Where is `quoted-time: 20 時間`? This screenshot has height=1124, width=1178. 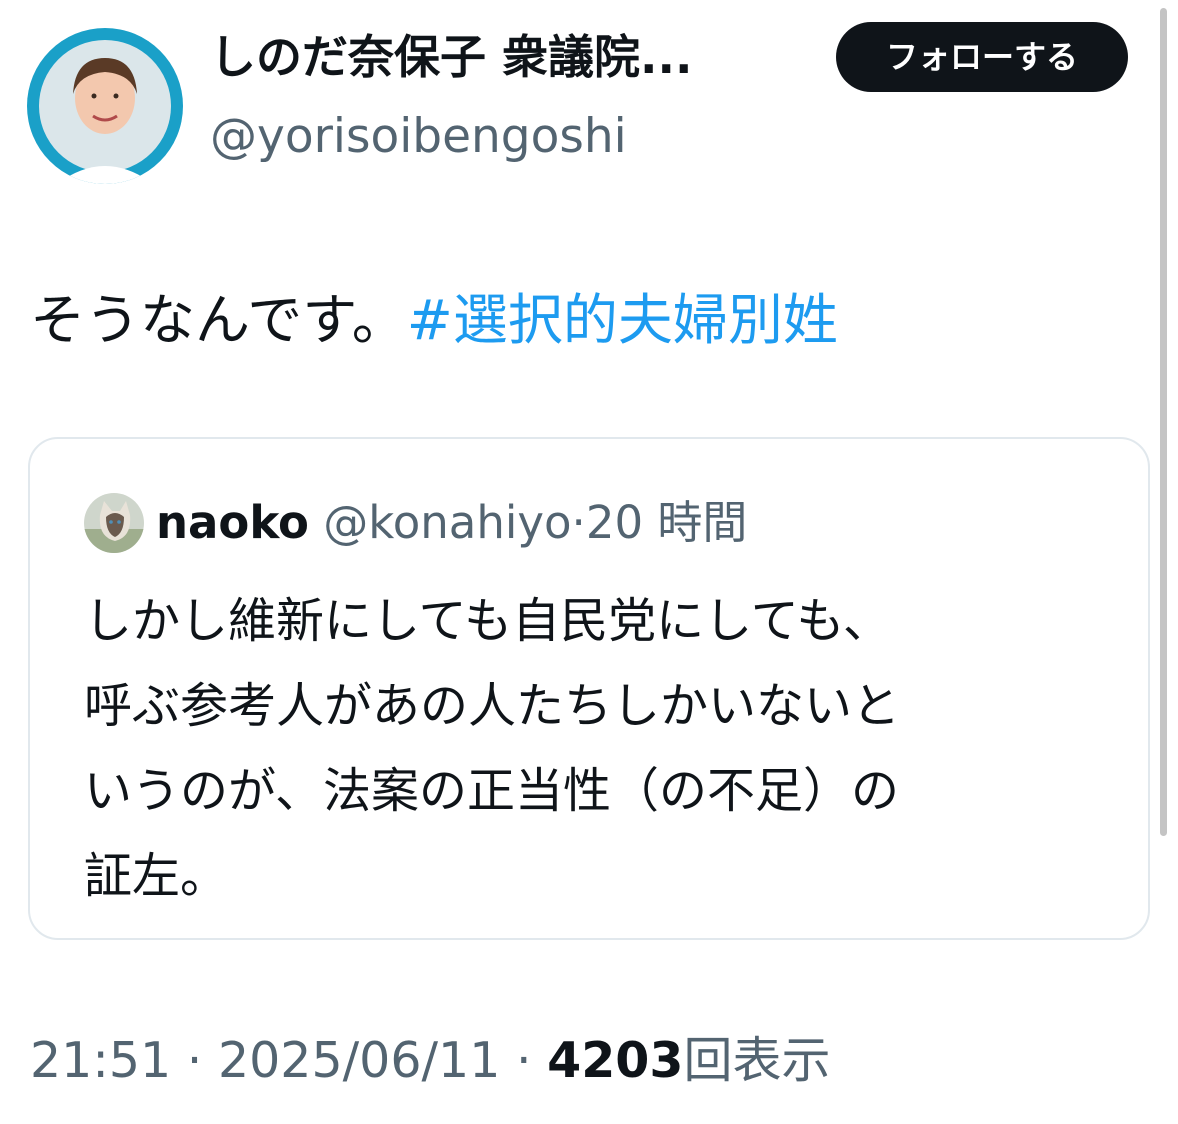
quoted-time: 20 時間 is located at coordinates (667, 522).